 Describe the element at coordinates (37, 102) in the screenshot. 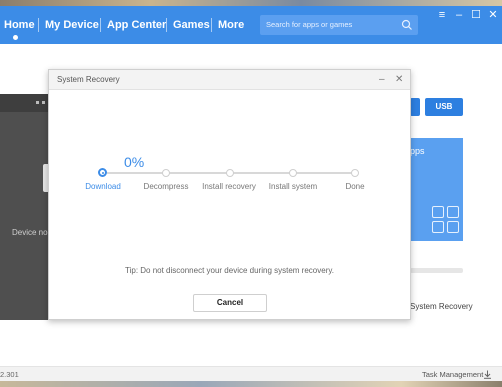

I see `panel-minimize-icon` at that location.